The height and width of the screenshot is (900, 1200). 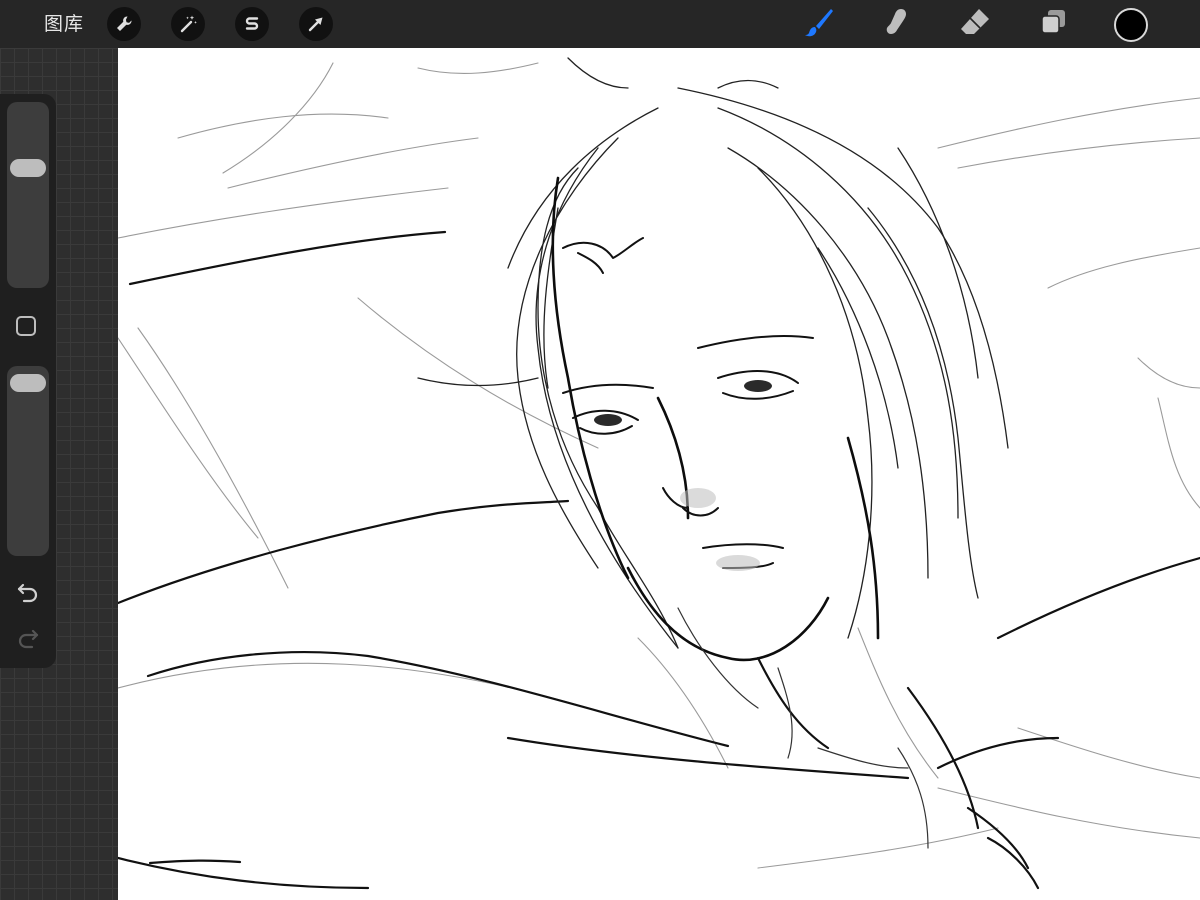 I want to click on brush-icon, so click(x=818, y=24).